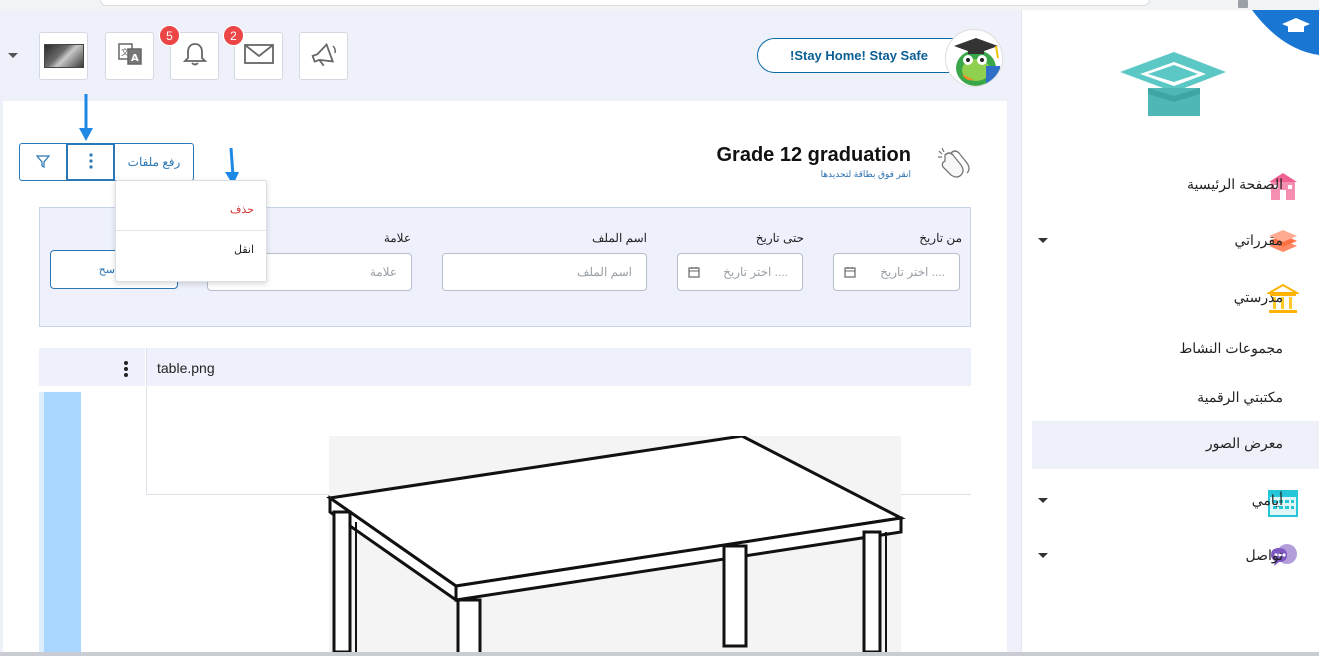 This screenshot has width=1319, height=656. What do you see at coordinates (154, 162) in the screenshot?
I see `upload-files-button: رفع ملفات` at bounding box center [154, 162].